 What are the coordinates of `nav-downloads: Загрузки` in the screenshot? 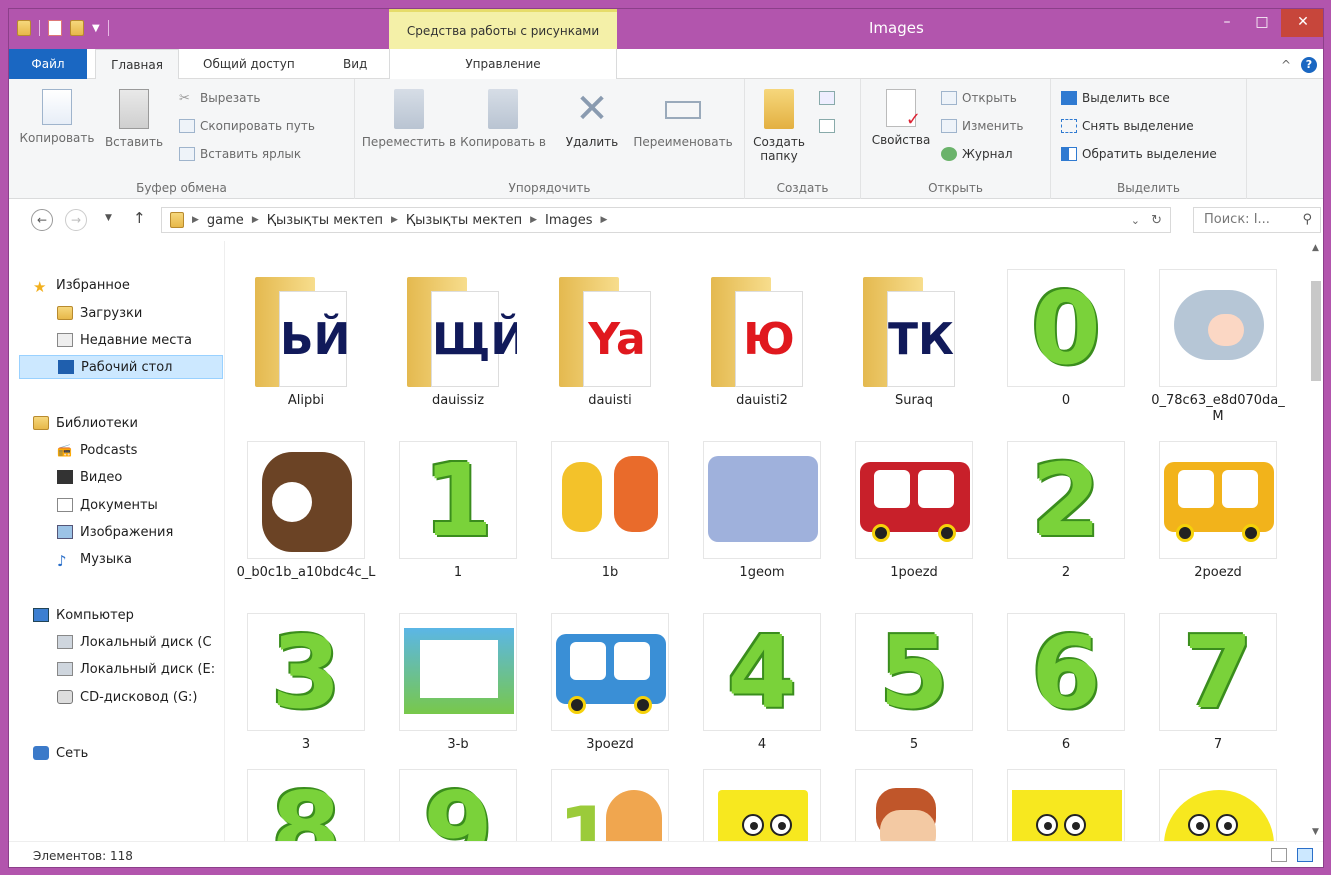 It's located at (99, 313).